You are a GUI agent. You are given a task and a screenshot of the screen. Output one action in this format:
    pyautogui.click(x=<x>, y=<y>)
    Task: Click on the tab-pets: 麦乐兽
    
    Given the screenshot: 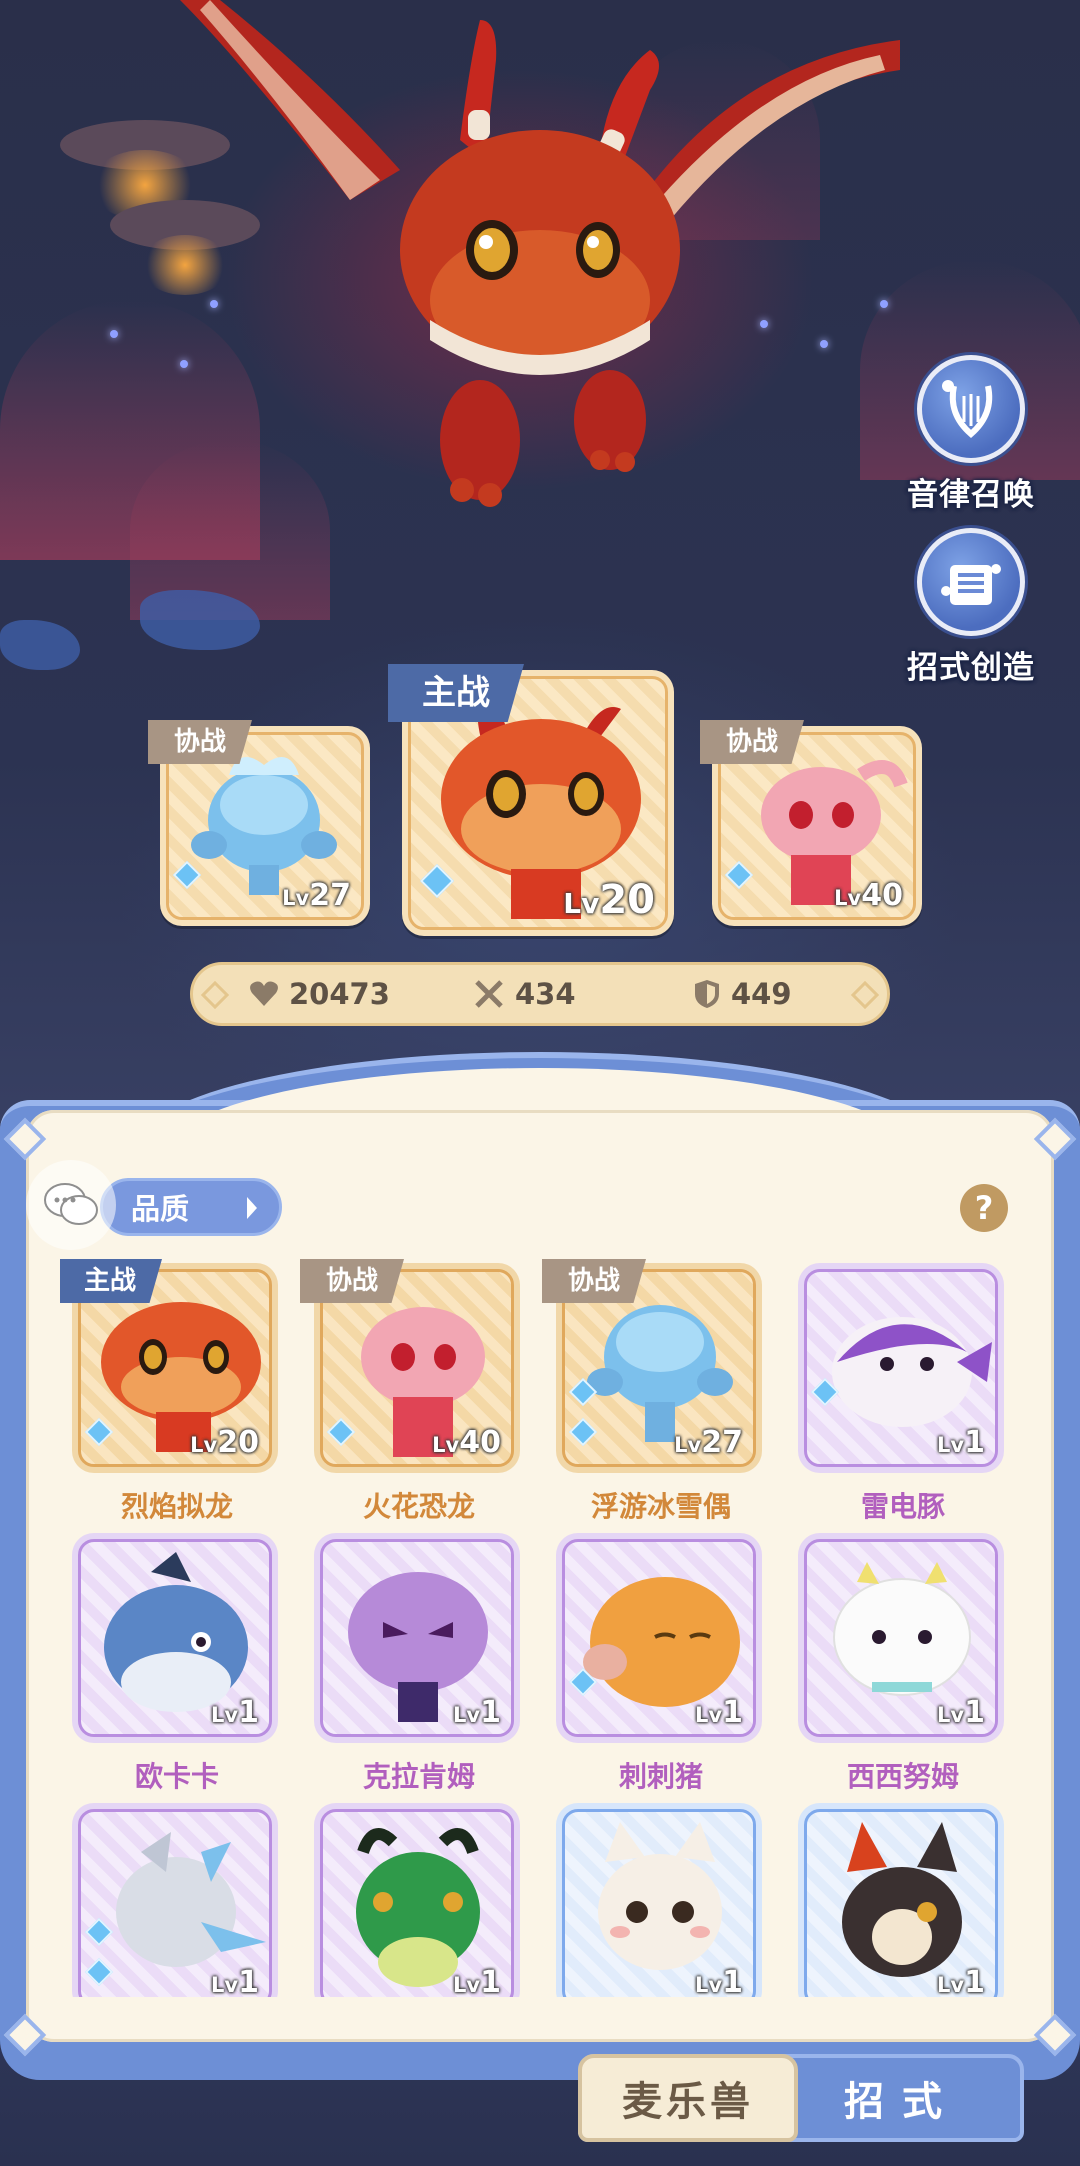 What is the action you would take?
    pyautogui.click(x=688, y=2098)
    